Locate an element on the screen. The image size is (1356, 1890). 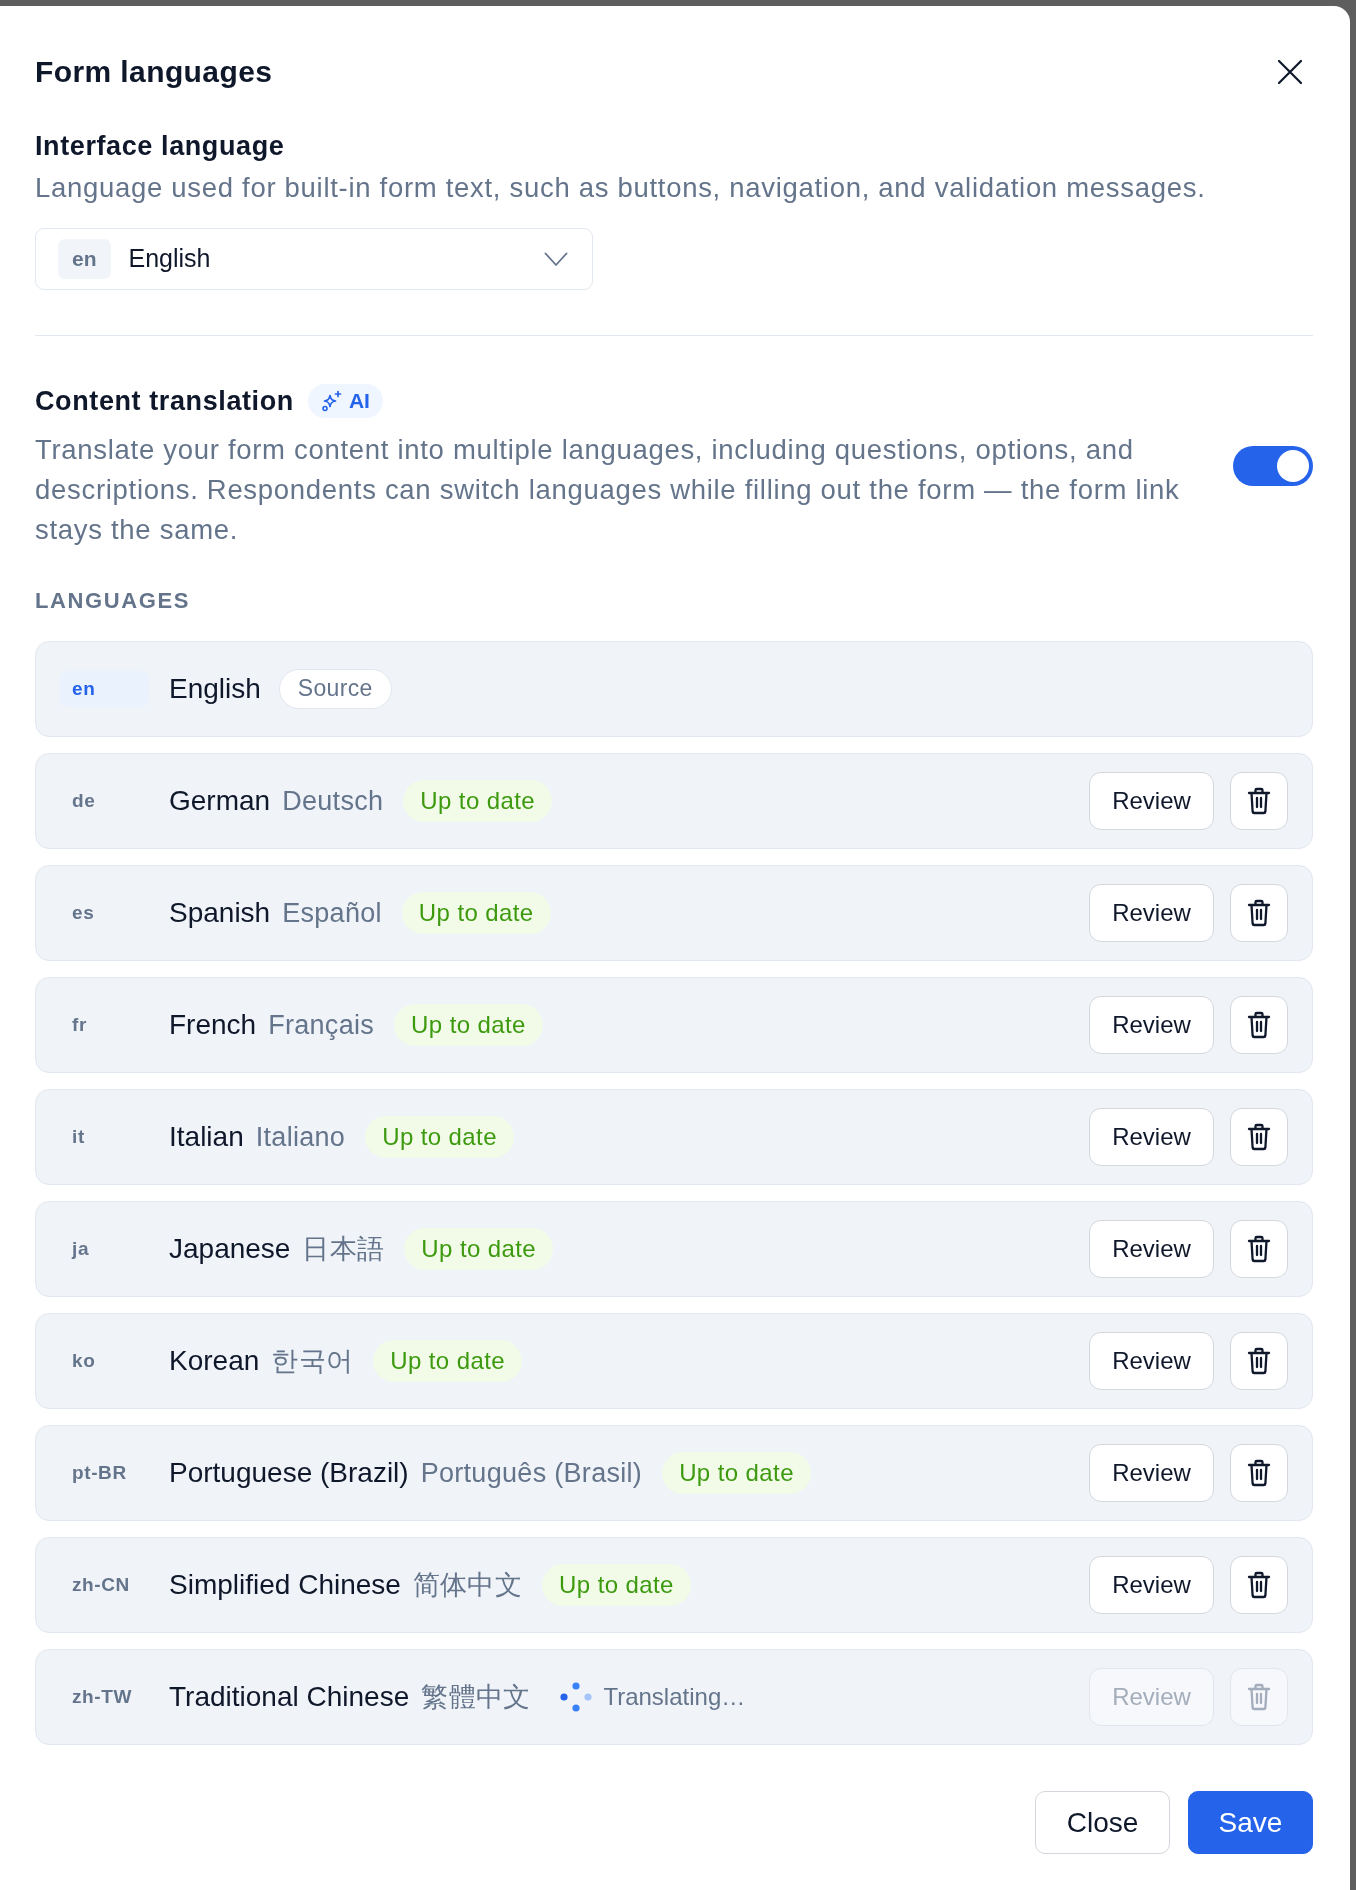
toggle-switch is located at coordinates (1273, 466).